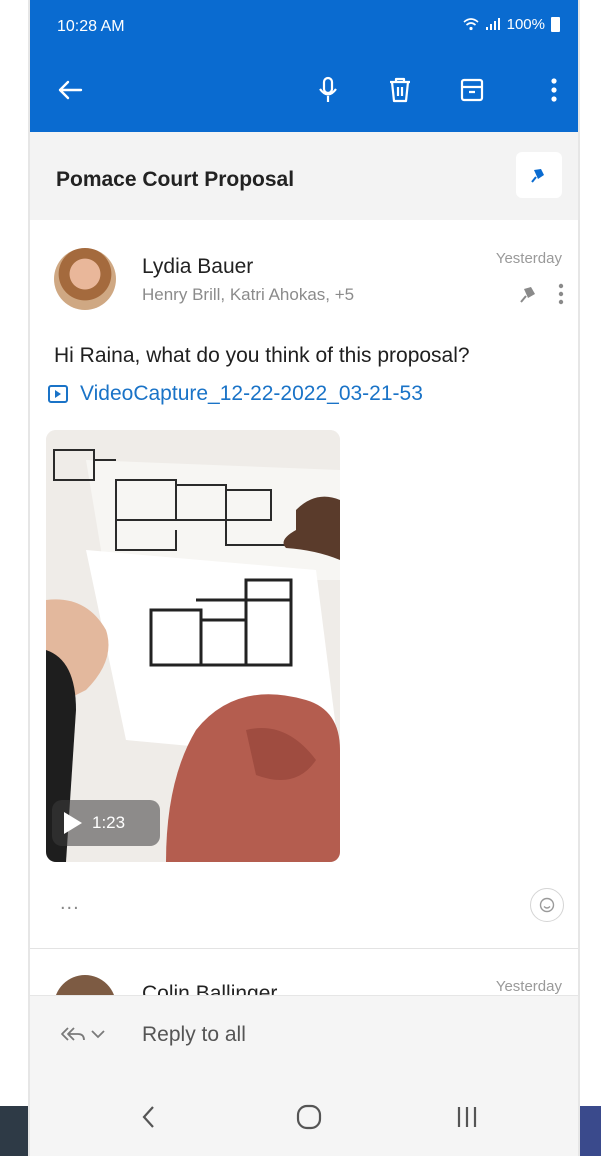 This screenshot has height=1156, width=601. I want to click on reply-options, so click(82, 1034).